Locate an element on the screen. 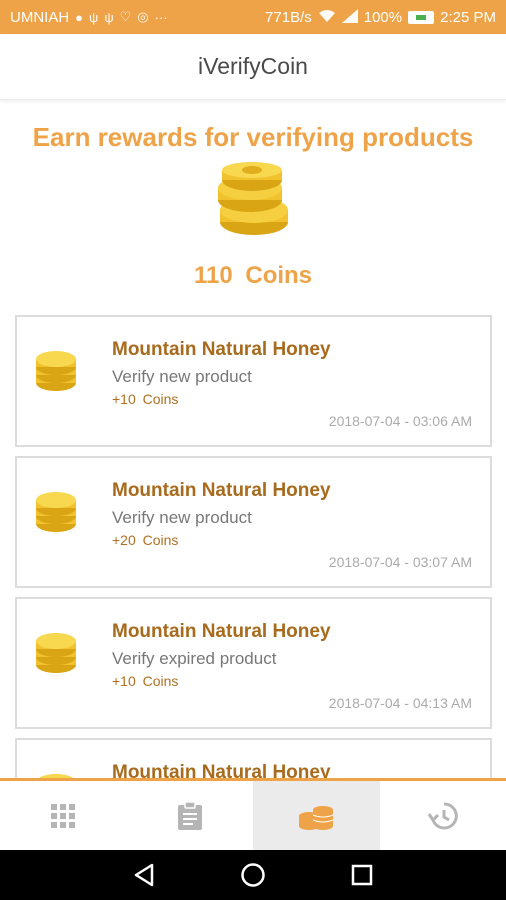 Image resolution: width=506 pixels, height=900 pixels. activity-timestamp: 2018-07-04 - 03:07 AM is located at coordinates (400, 562).